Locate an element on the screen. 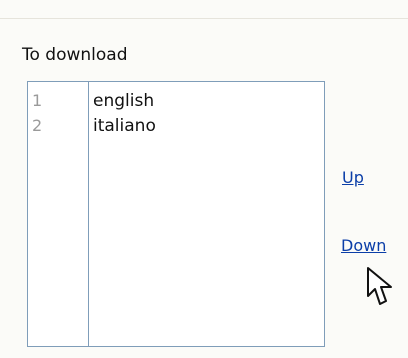 This screenshot has width=408, height=358. list-item: 1 english is located at coordinates (176, 101).